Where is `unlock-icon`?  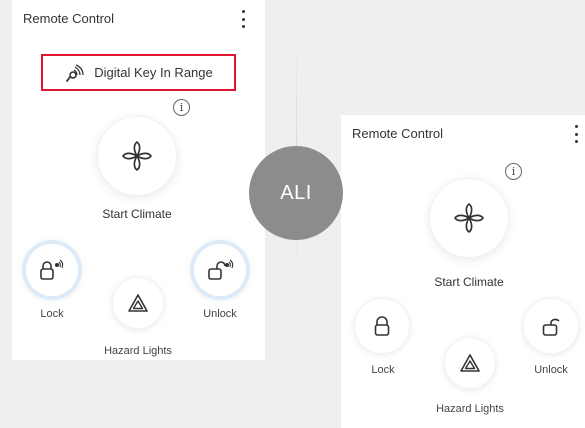 unlock-icon is located at coordinates (551, 327).